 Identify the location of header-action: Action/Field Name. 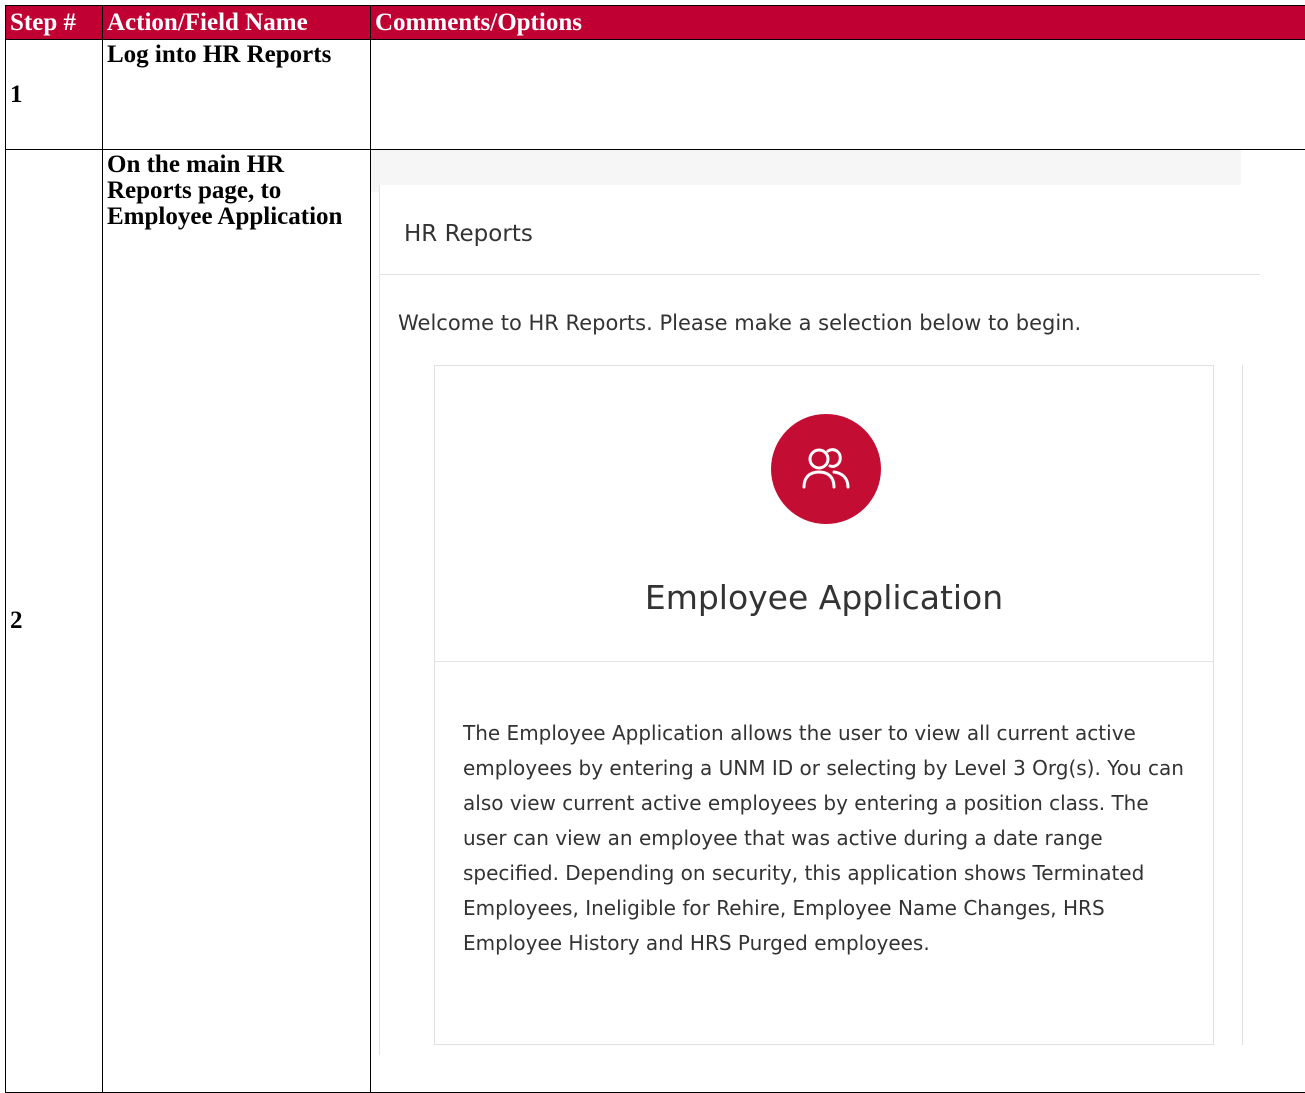
(237, 23).